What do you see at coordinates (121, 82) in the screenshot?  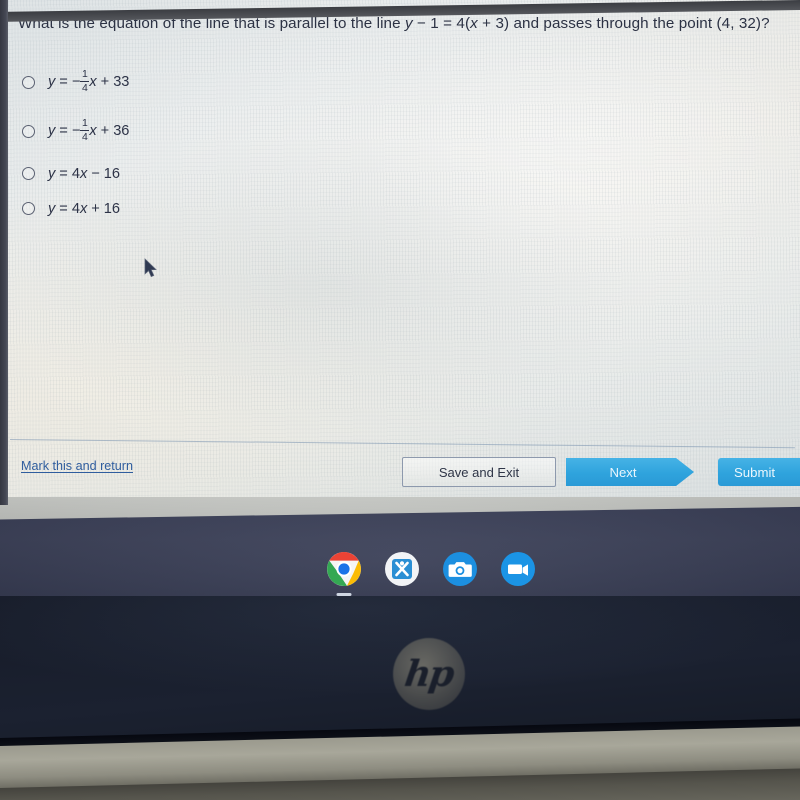 I see `option-a-constant: 33` at bounding box center [121, 82].